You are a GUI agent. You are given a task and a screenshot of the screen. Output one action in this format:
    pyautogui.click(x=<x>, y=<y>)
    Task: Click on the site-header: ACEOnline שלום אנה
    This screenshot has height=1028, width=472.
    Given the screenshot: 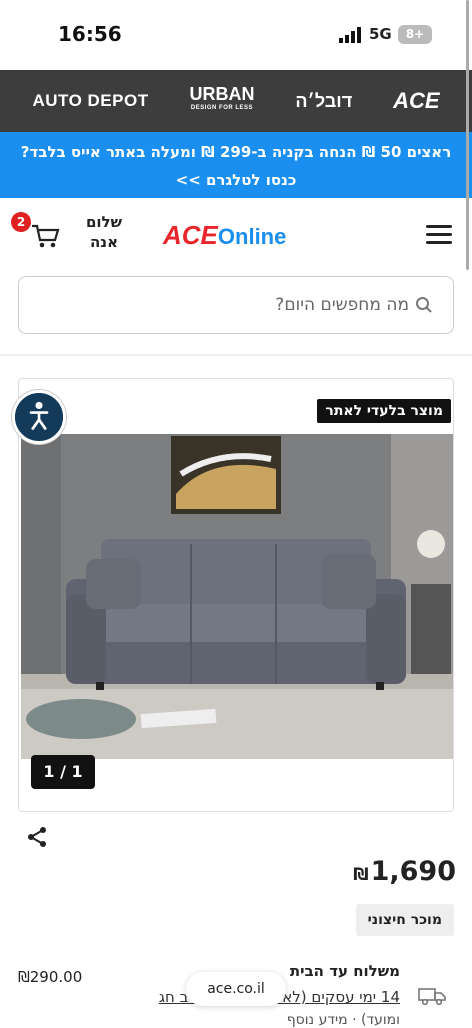 What is the action you would take?
    pyautogui.click(x=236, y=237)
    